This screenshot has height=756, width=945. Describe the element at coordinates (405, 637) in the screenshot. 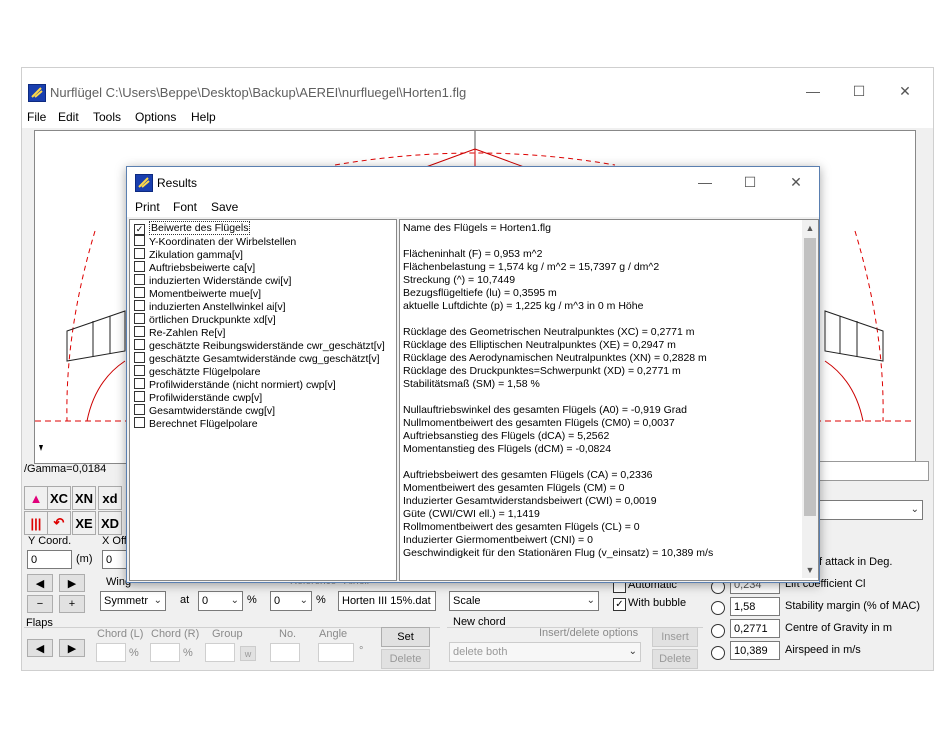

I see `set-button: Set` at that location.